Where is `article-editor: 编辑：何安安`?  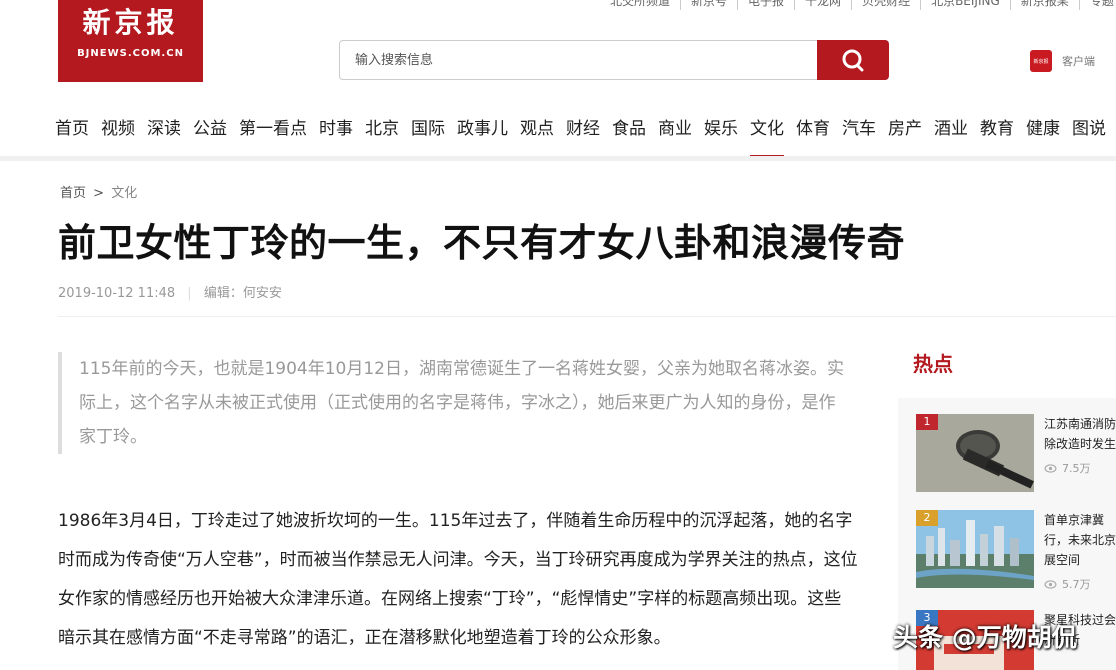
article-editor: 编辑：何安安 is located at coordinates (242, 293).